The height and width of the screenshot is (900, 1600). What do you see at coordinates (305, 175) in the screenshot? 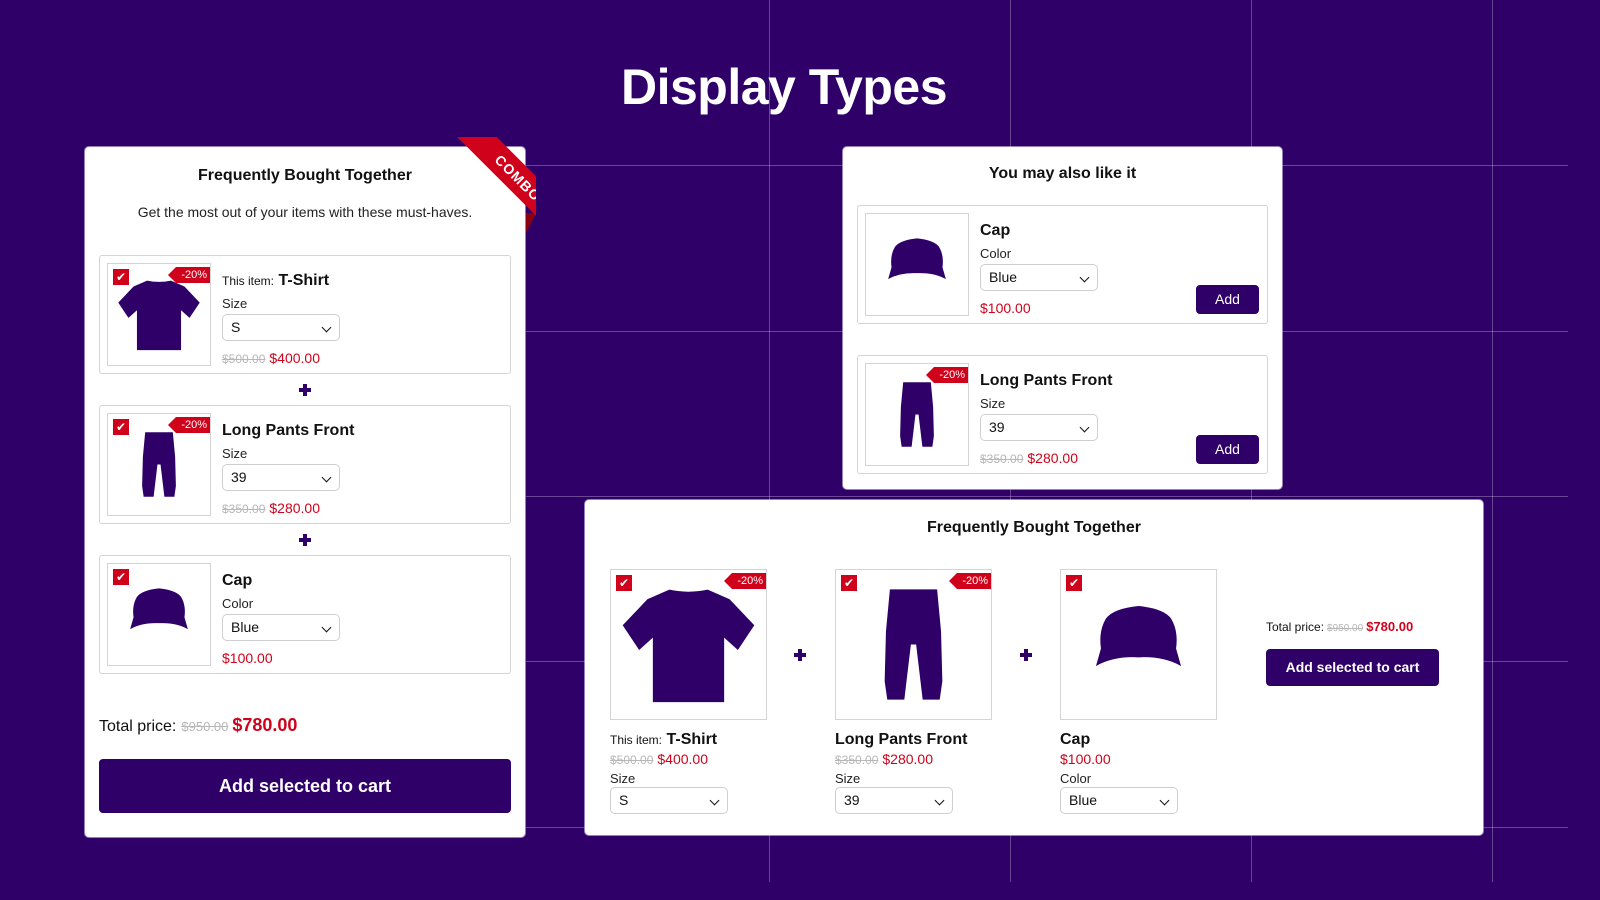
I see `fbt-list-title: Frequently Bought Together` at bounding box center [305, 175].